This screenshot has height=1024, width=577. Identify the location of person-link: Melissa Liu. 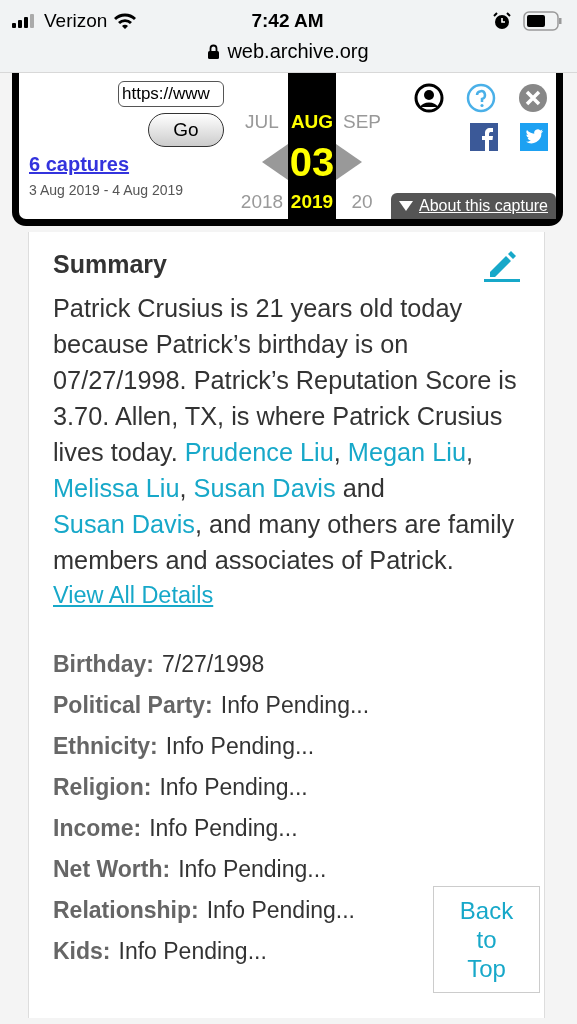
(116, 488).